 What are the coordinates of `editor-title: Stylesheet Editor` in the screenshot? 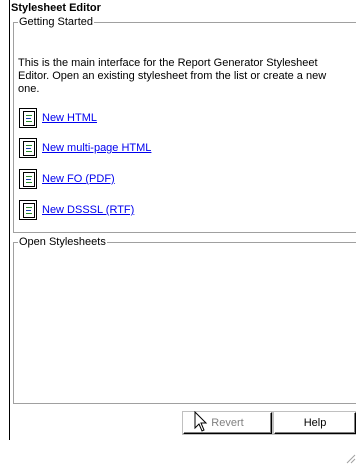 It's located at (56, 8).